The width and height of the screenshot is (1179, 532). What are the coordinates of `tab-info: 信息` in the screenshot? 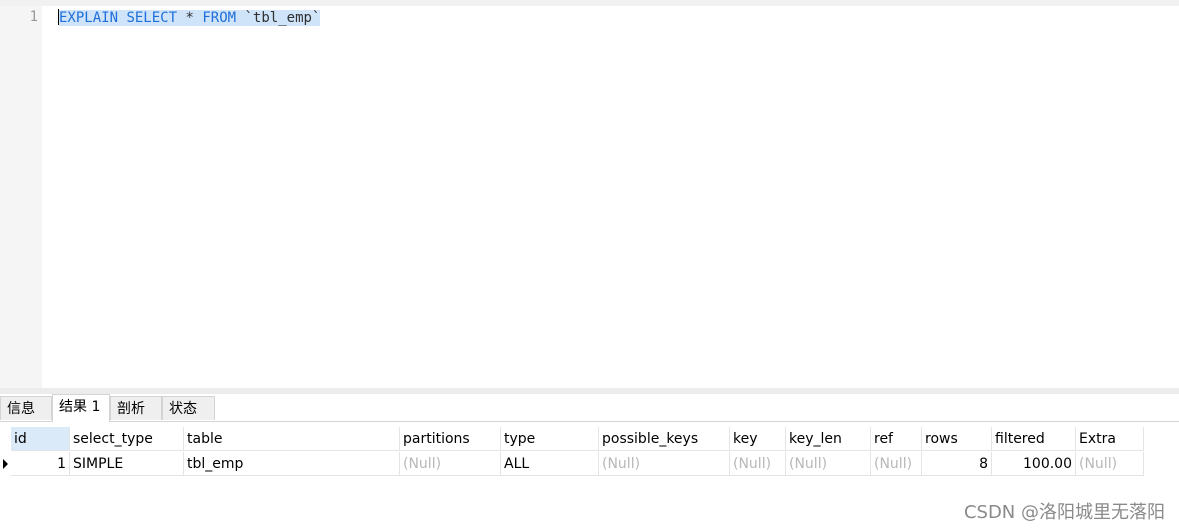 It's located at (26, 408).